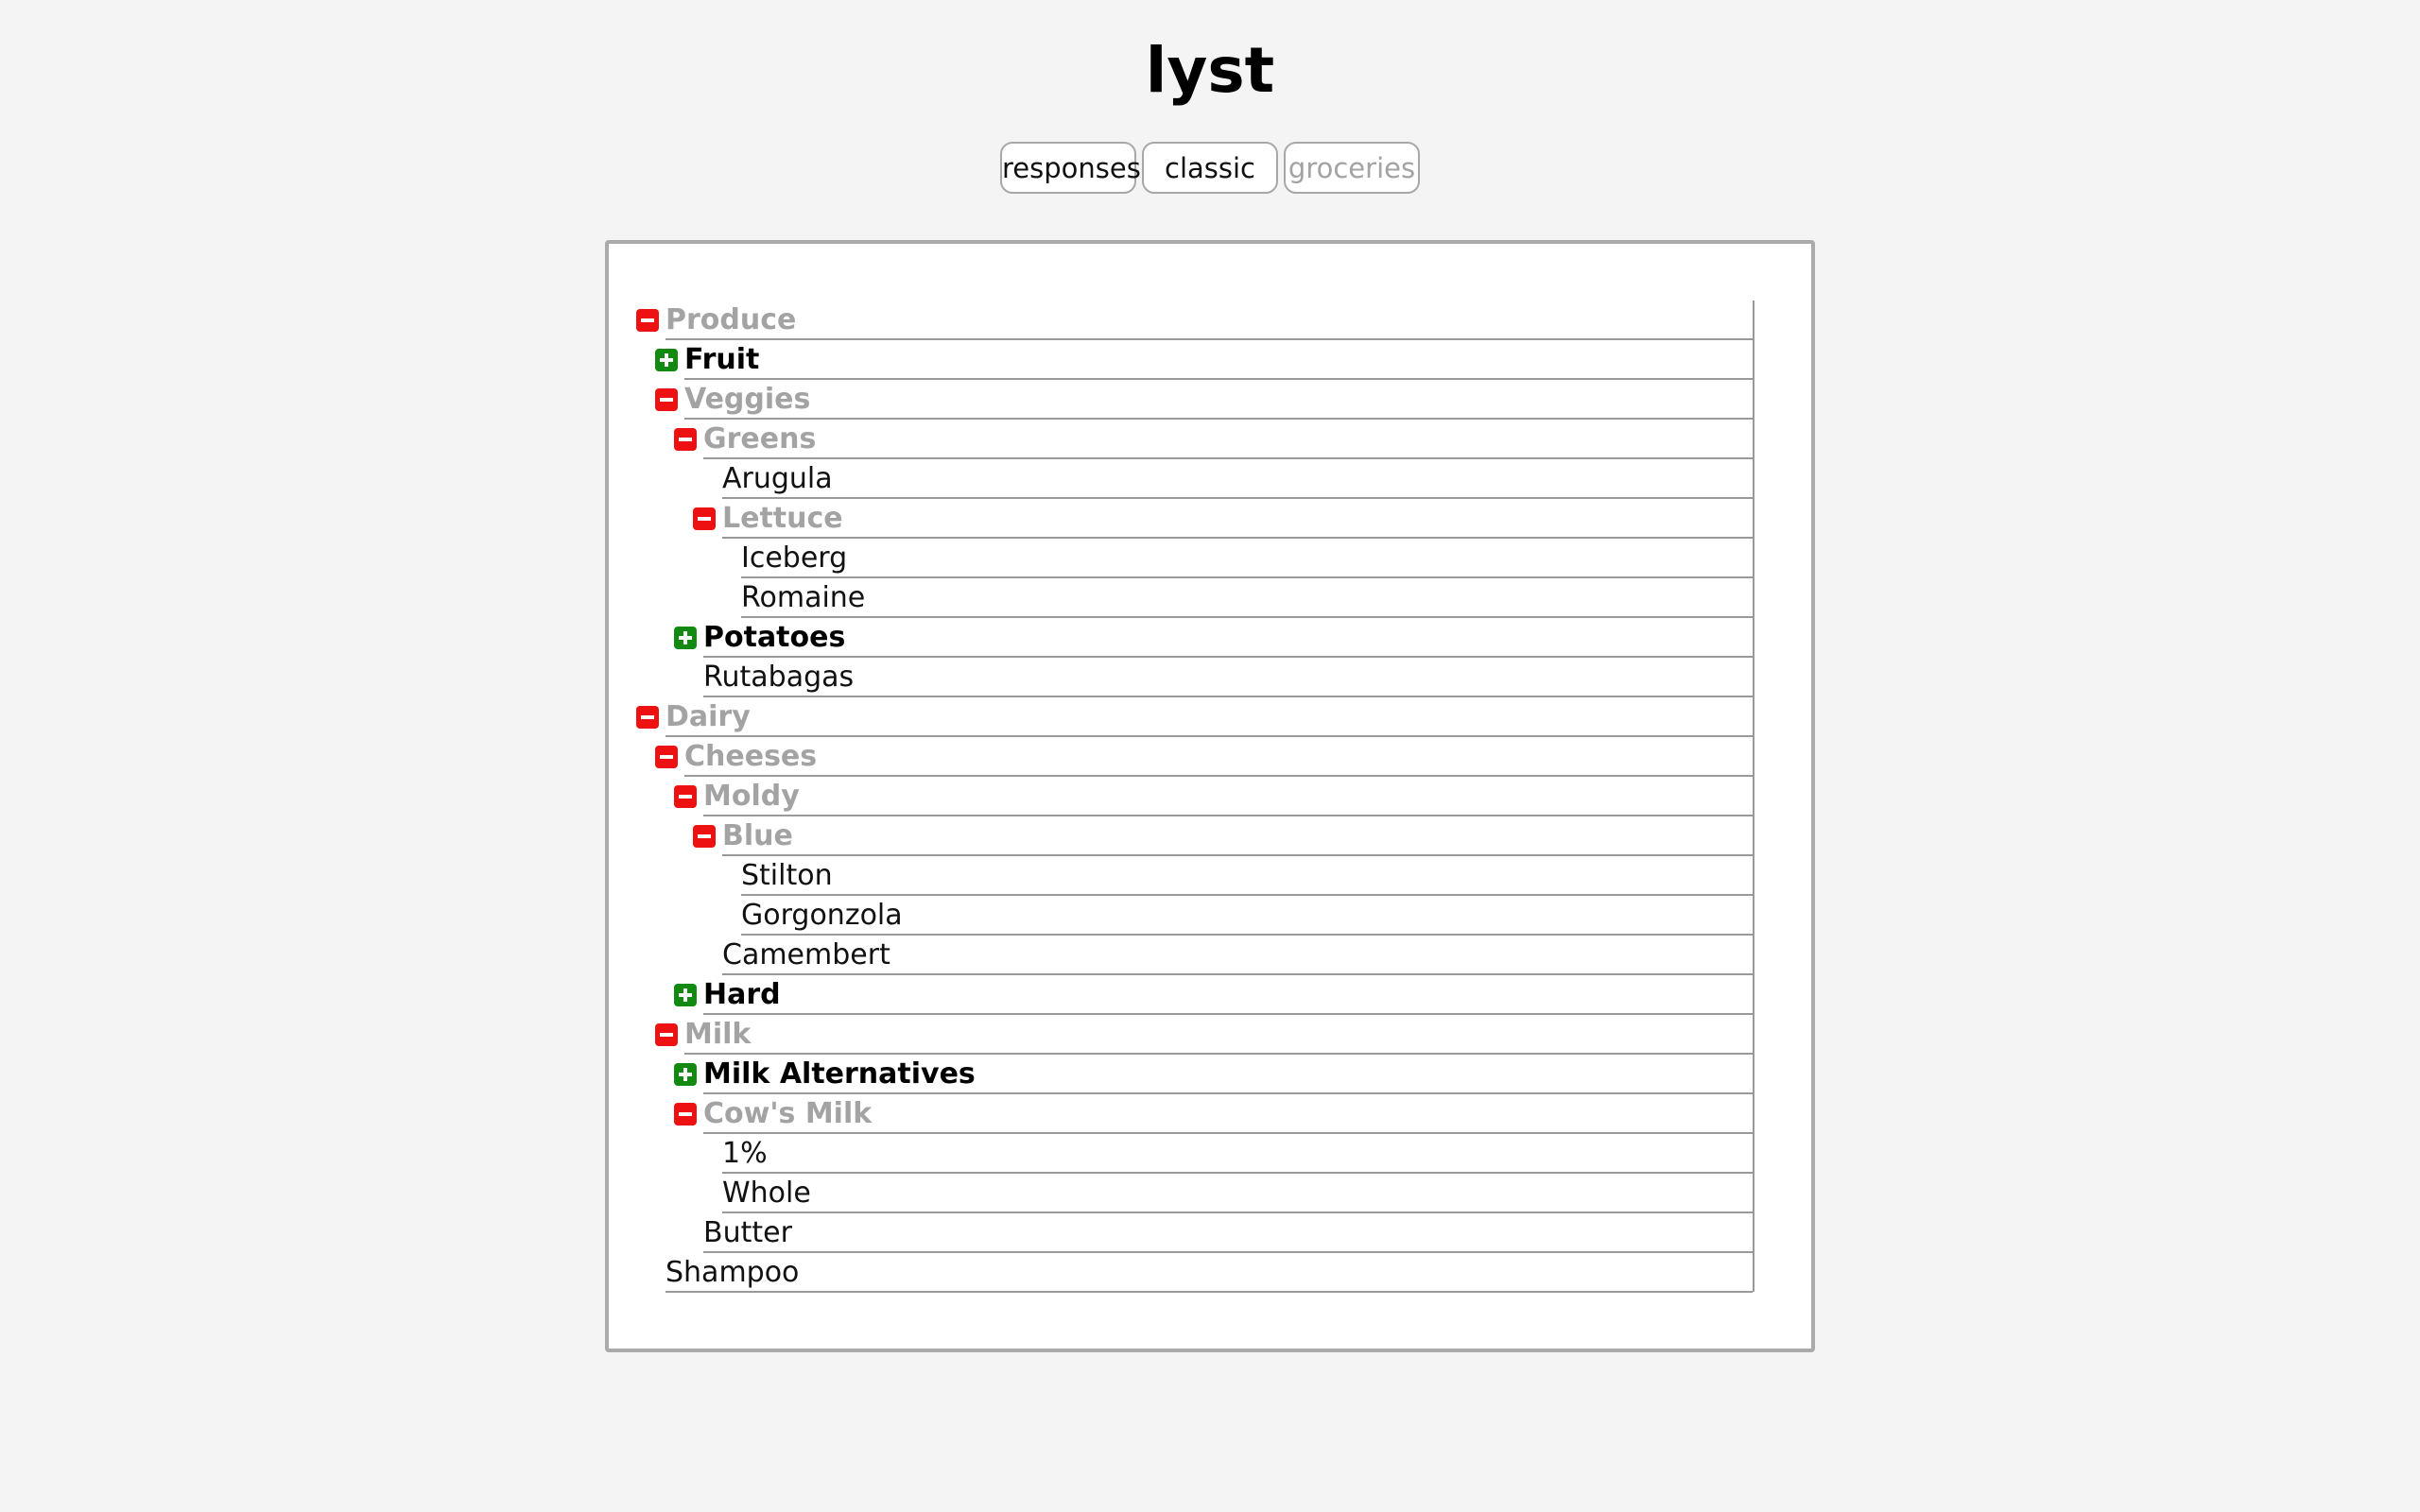  What do you see at coordinates (1238, 836) in the screenshot?
I see `tree-label: Blue` at bounding box center [1238, 836].